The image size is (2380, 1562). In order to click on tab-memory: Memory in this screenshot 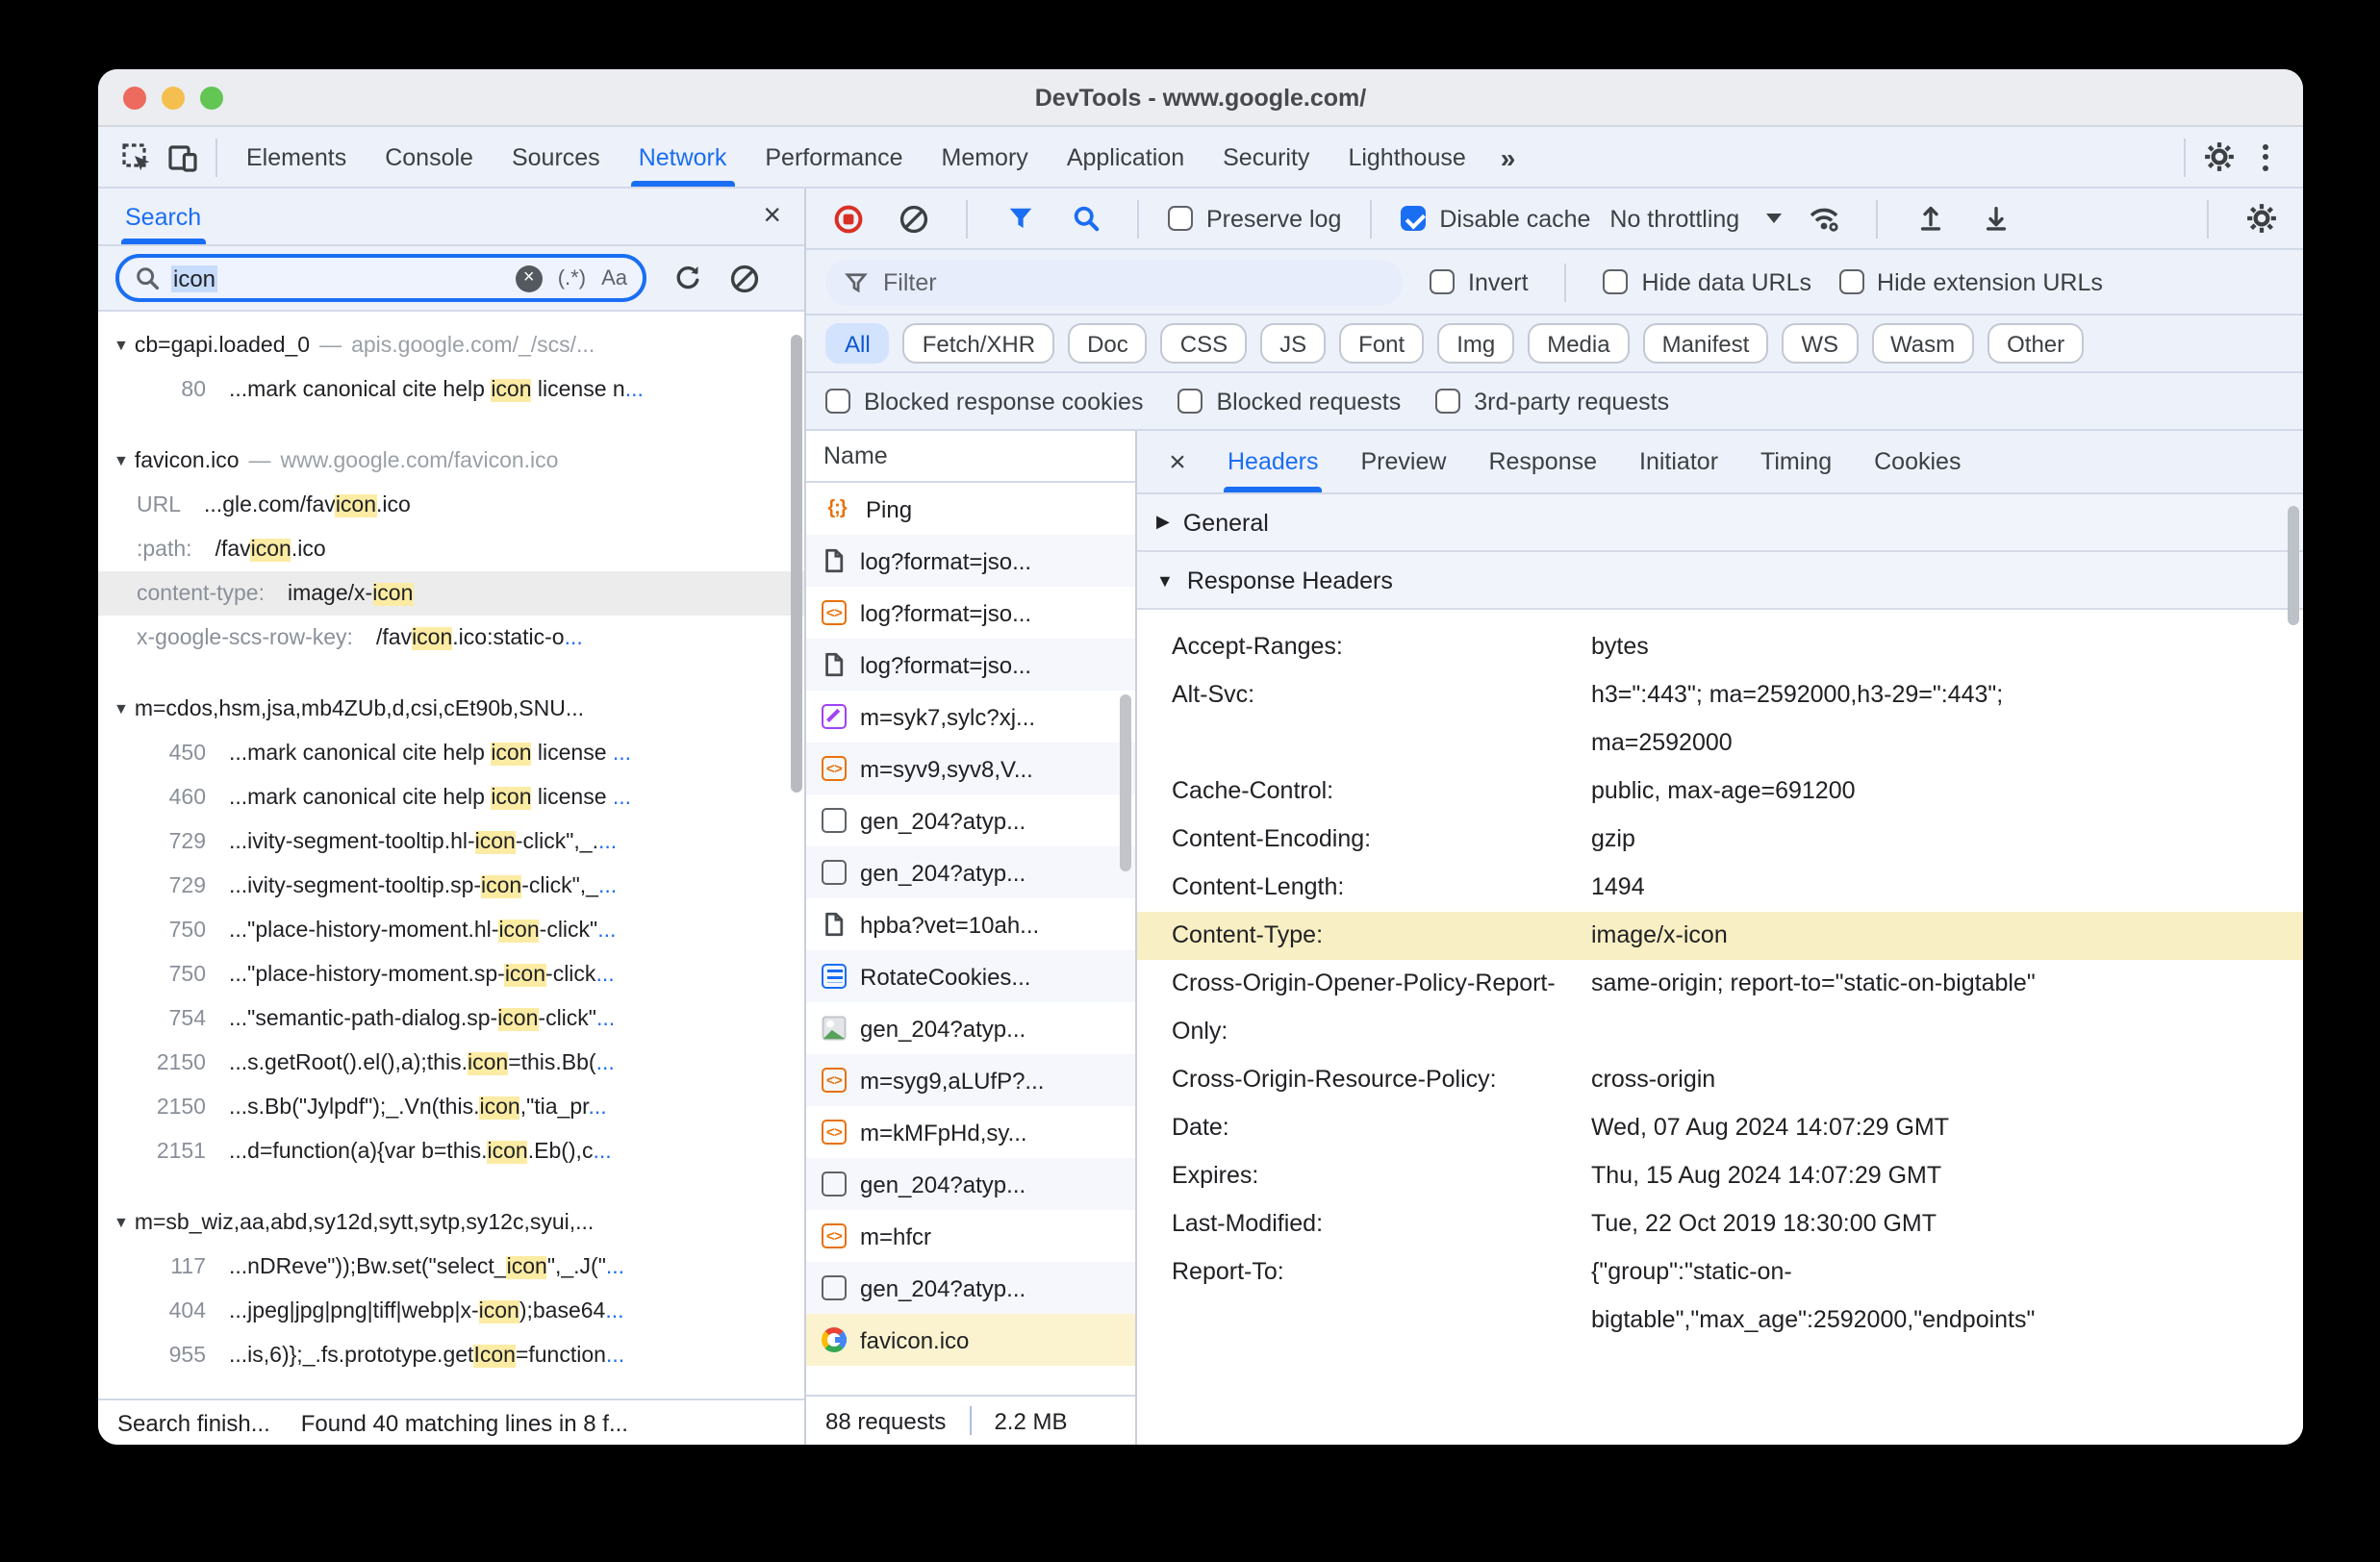, I will do `click(986, 157)`.